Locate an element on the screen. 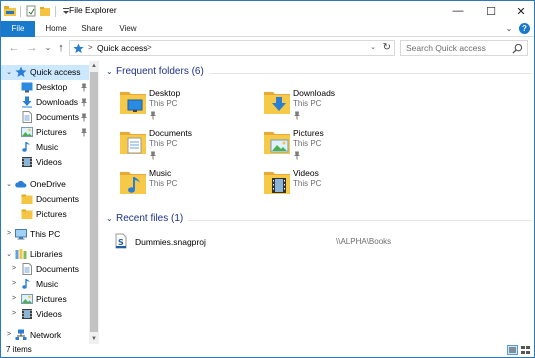 The height and width of the screenshot is (358, 535). folder-tile-desktop: Desktop This PC is located at coordinates (194, 107).